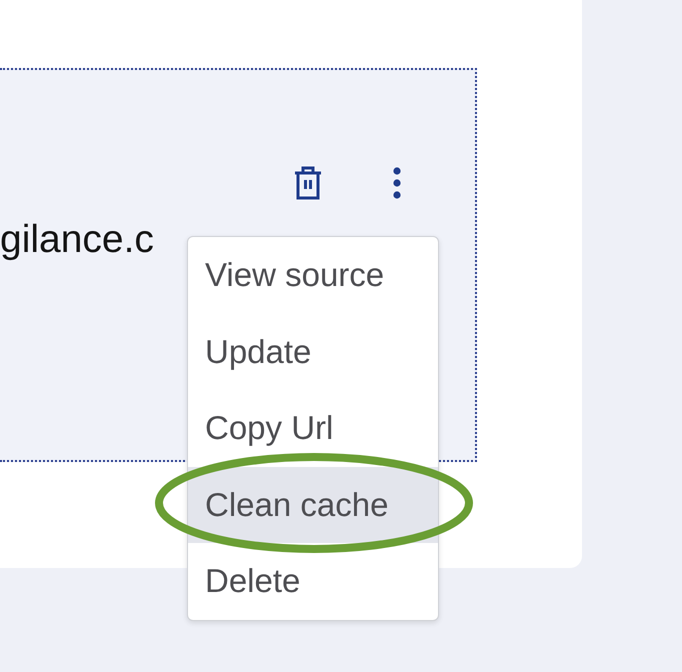  What do you see at coordinates (313, 428) in the screenshot?
I see `menu-item: Copy Url` at bounding box center [313, 428].